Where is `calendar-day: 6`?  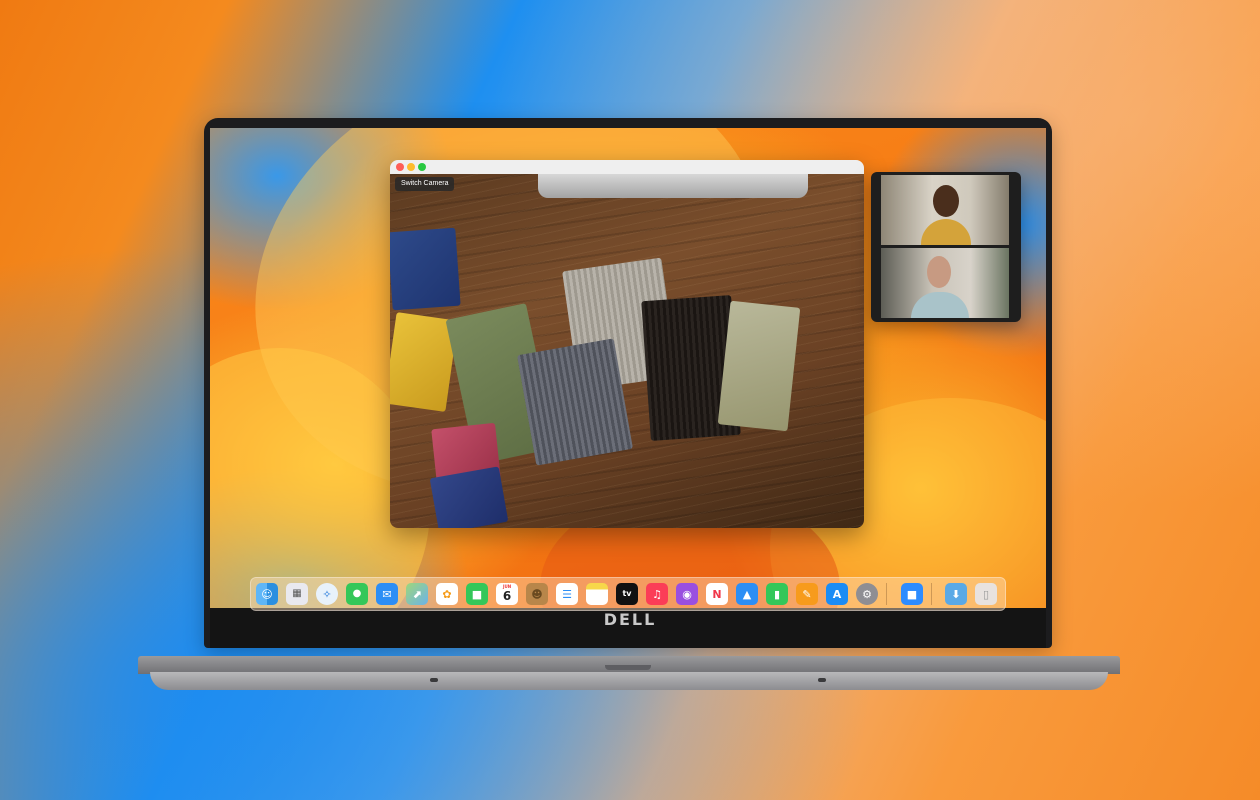 calendar-day: 6 is located at coordinates (507, 596).